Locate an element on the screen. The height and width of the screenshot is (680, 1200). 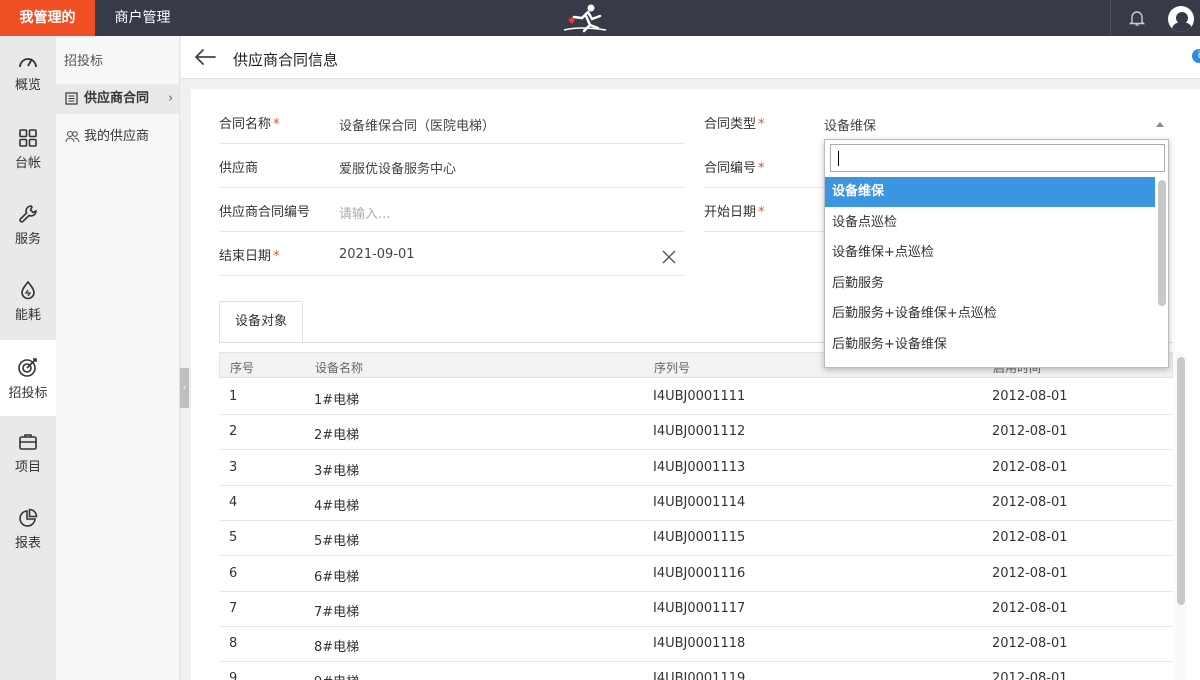
nav-label: 概览 is located at coordinates (27, 85).